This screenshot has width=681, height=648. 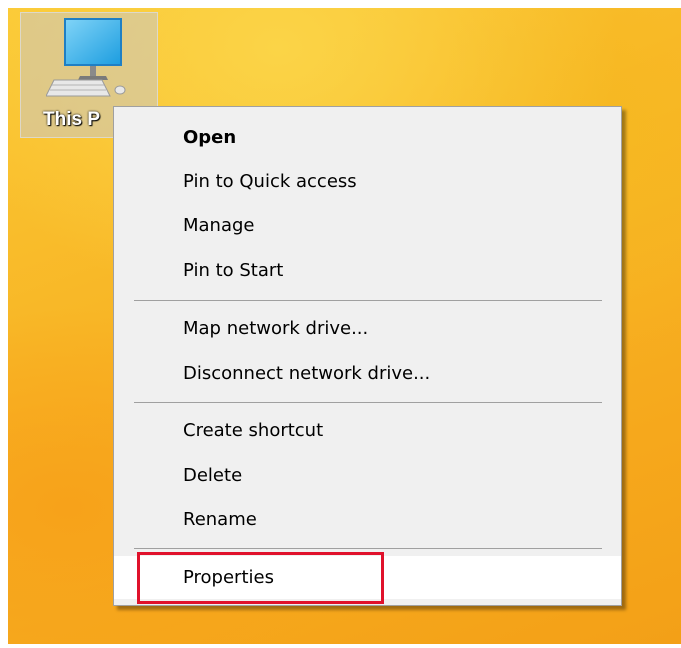 What do you see at coordinates (367, 181) in the screenshot?
I see `menu-item-pin-to-quick-access: Pin to Quick access` at bounding box center [367, 181].